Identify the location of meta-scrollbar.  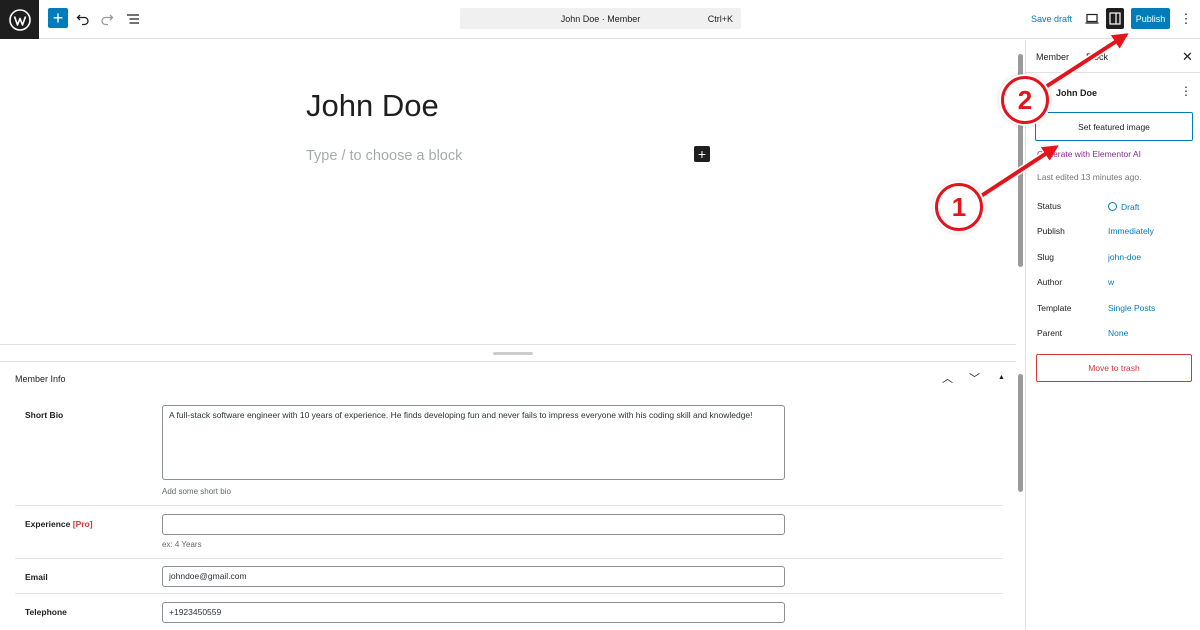
(1020, 433).